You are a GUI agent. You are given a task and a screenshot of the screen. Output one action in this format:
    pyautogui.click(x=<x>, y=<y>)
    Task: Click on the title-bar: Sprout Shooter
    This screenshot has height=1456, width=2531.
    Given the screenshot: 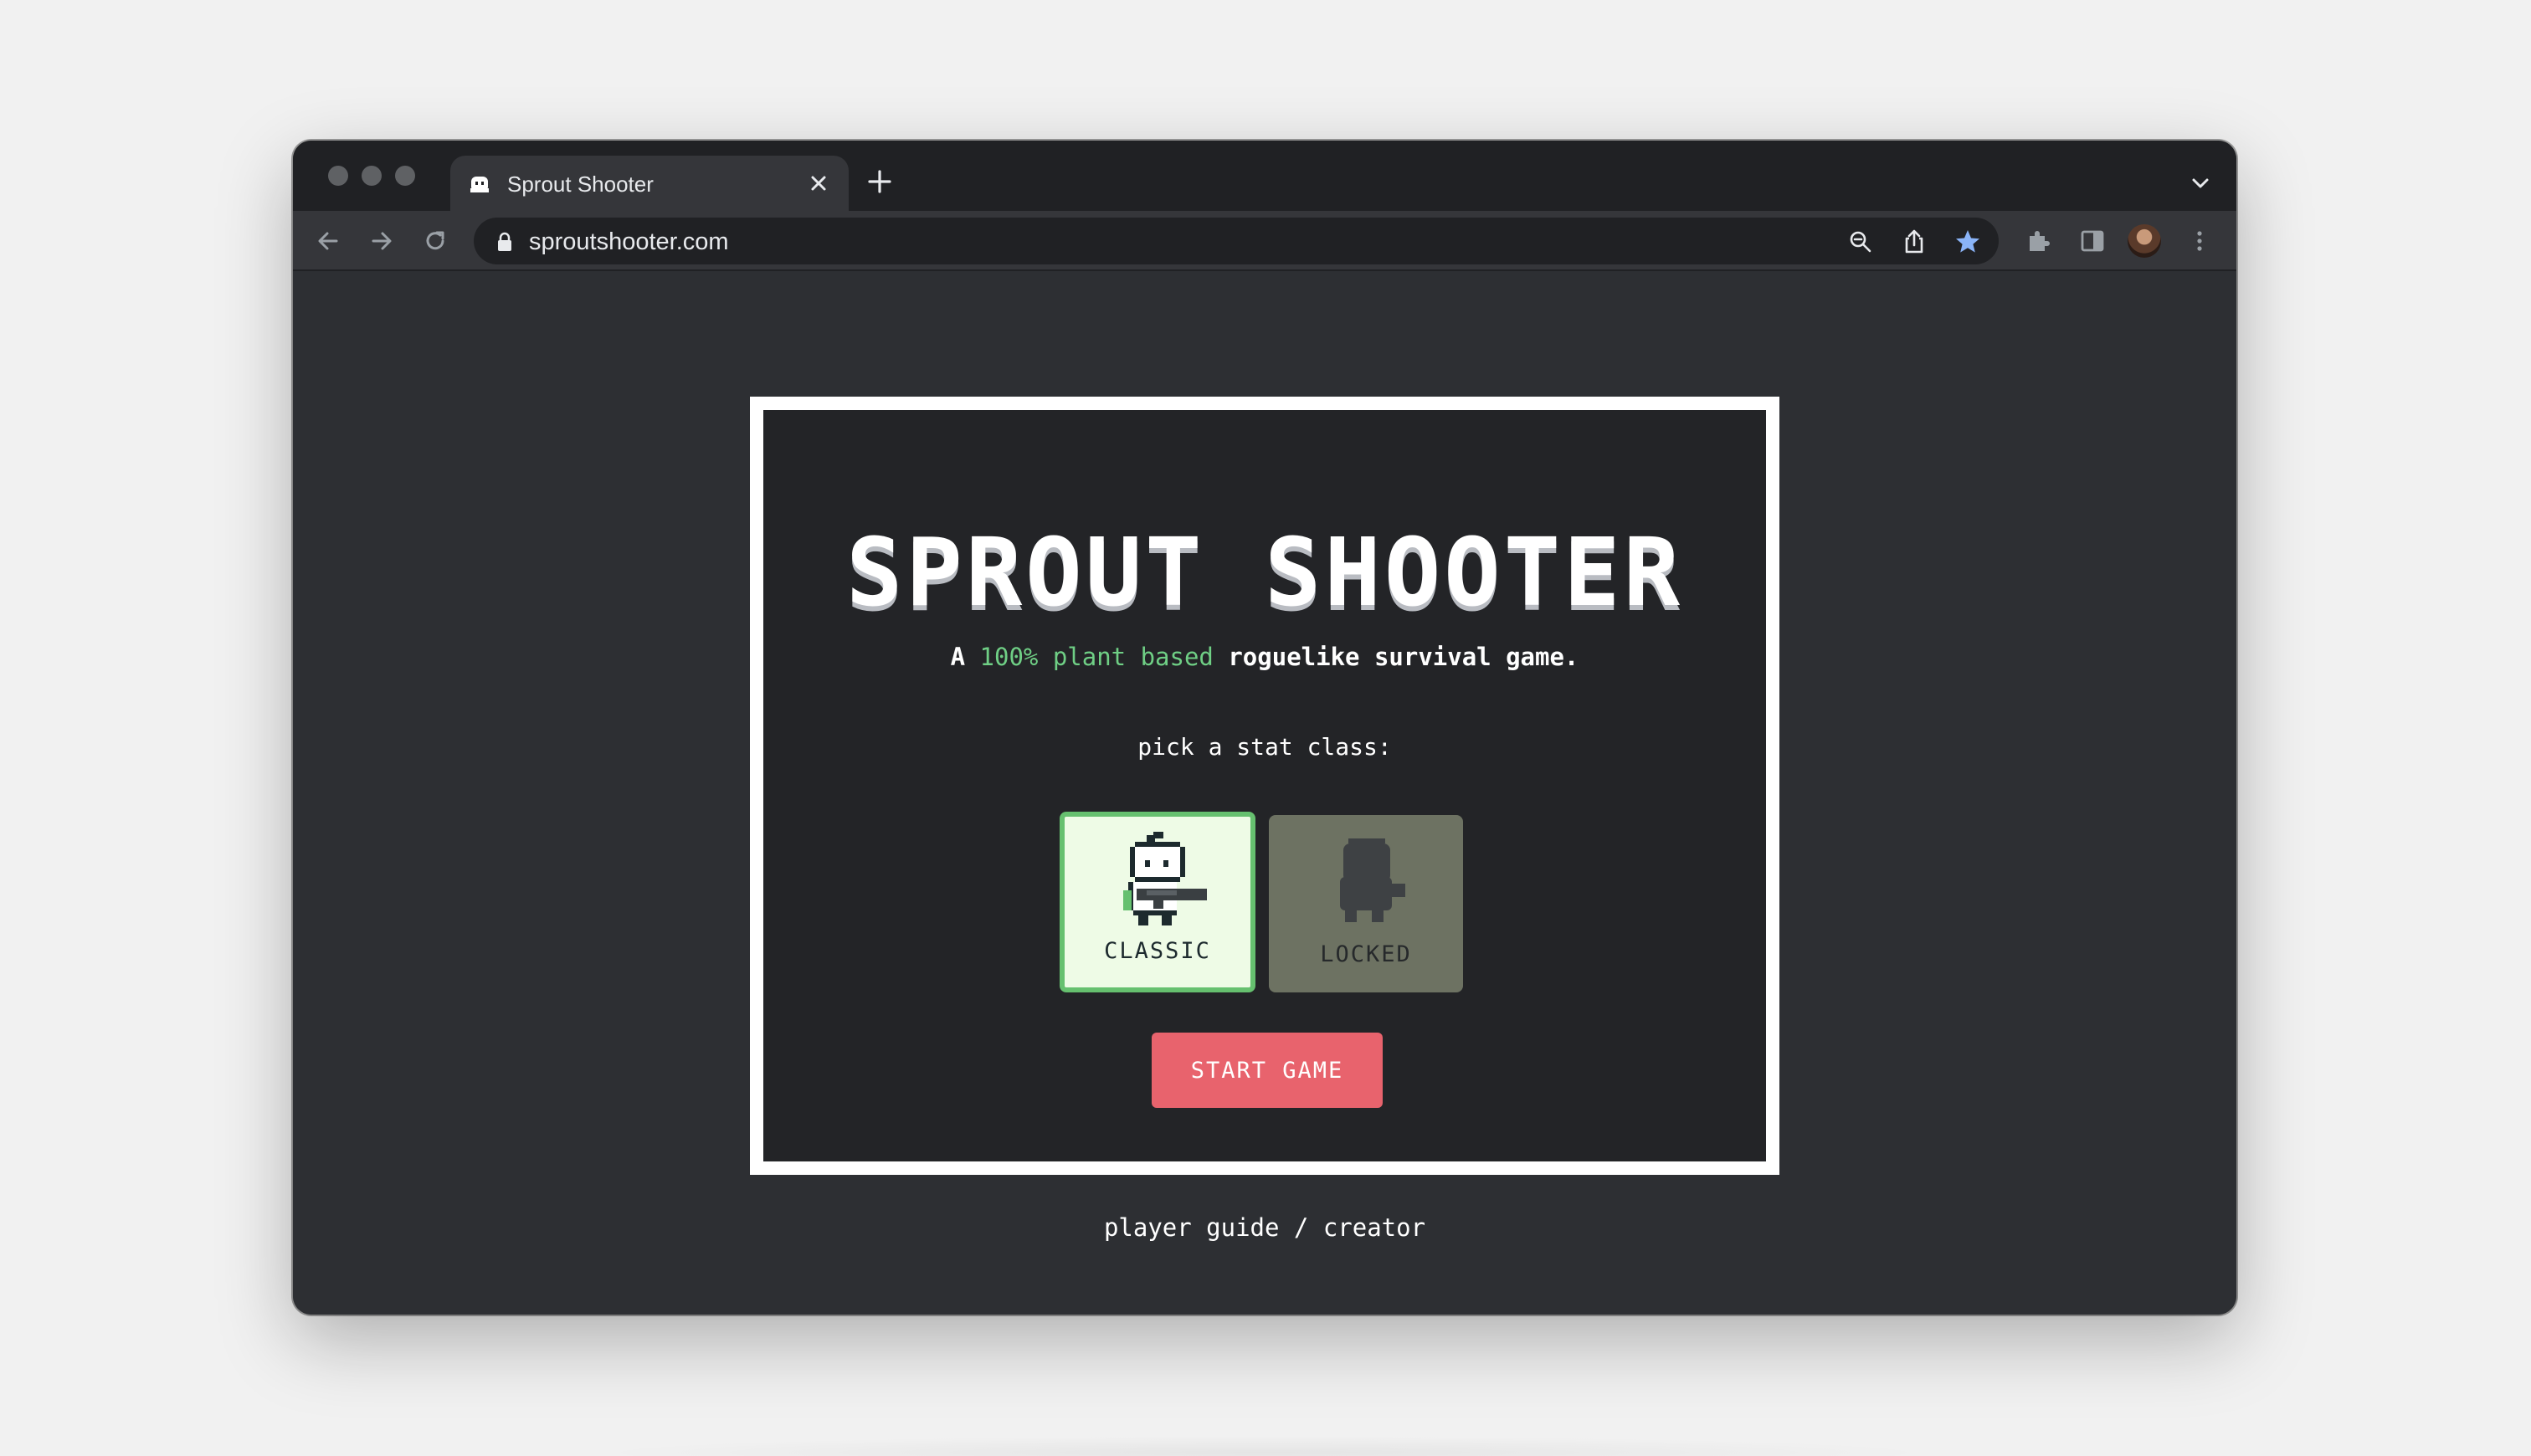 What is the action you would take?
    pyautogui.click(x=1264, y=176)
    